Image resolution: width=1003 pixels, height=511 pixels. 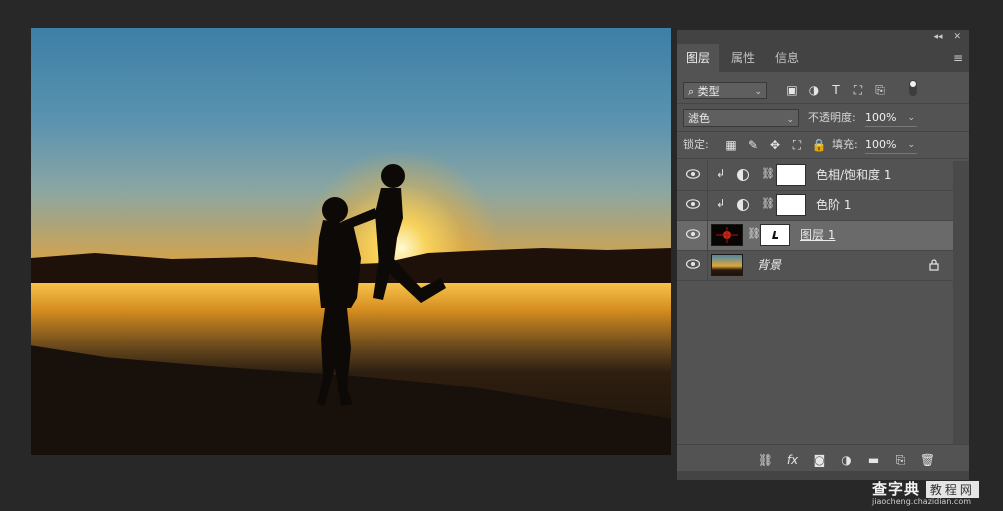 I want to click on new-adjustment-icon: ◑, so click(x=846, y=460).